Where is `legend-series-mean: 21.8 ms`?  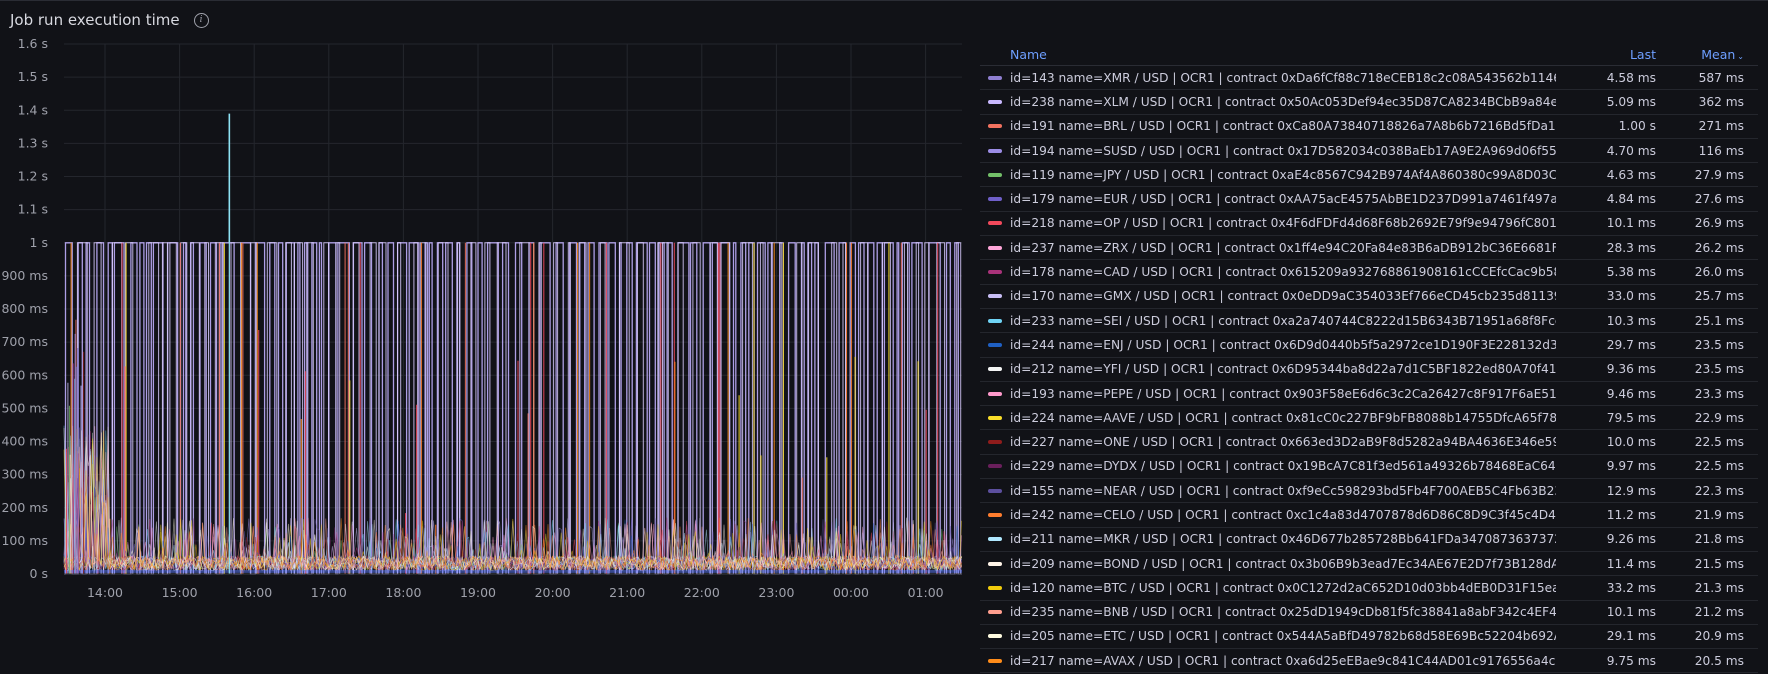 legend-series-mean: 21.8 ms is located at coordinates (1719, 539).